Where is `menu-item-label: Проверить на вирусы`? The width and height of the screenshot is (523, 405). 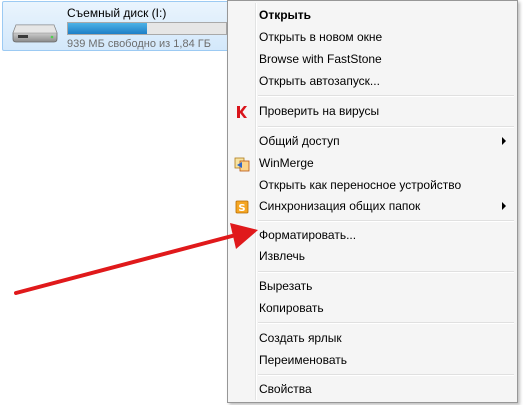
menu-item-label: Проверить на вирусы is located at coordinates (319, 111).